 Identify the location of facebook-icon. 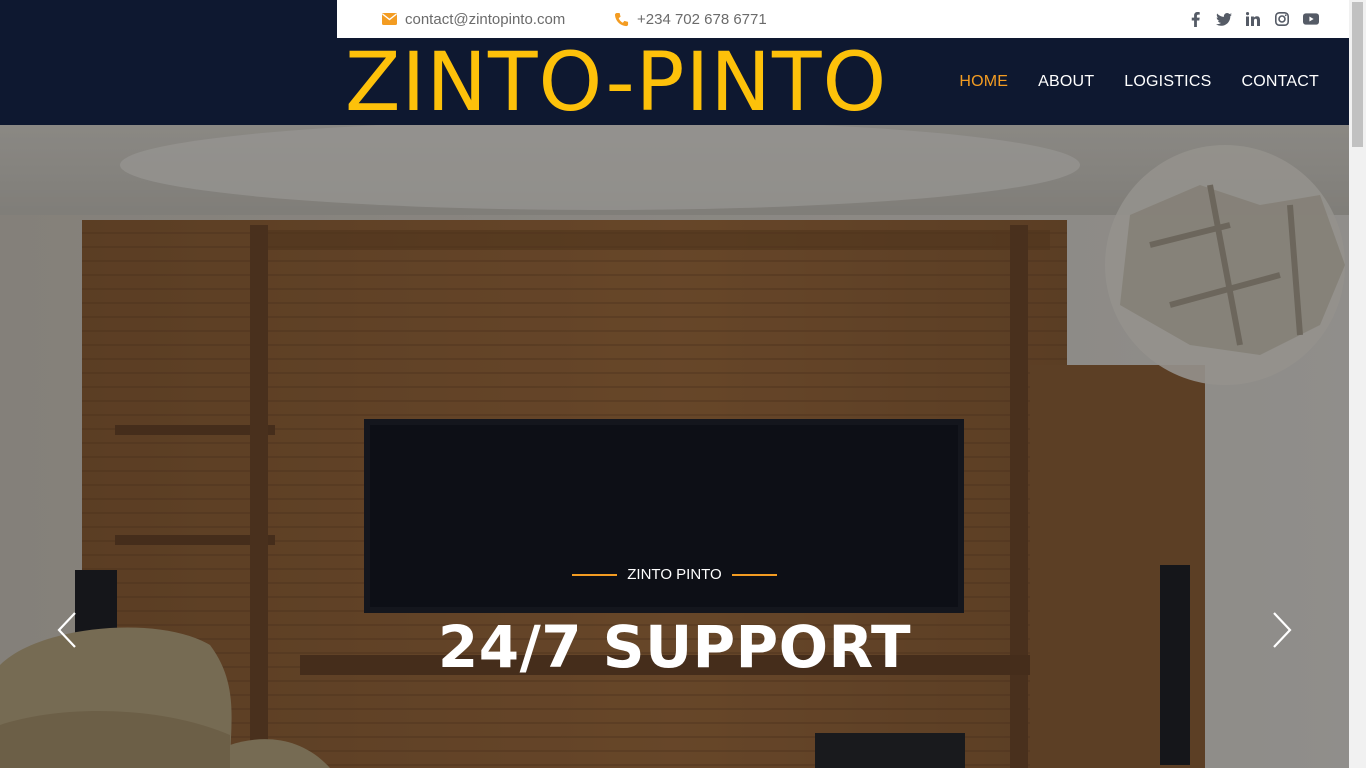
(1195, 19).